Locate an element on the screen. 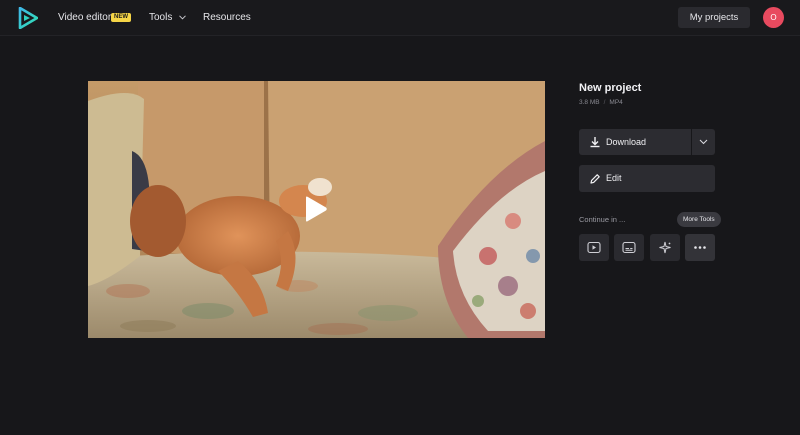 Image resolution: width=800 pixels, height=435 pixels. new-badge: NEW is located at coordinates (121, 17).